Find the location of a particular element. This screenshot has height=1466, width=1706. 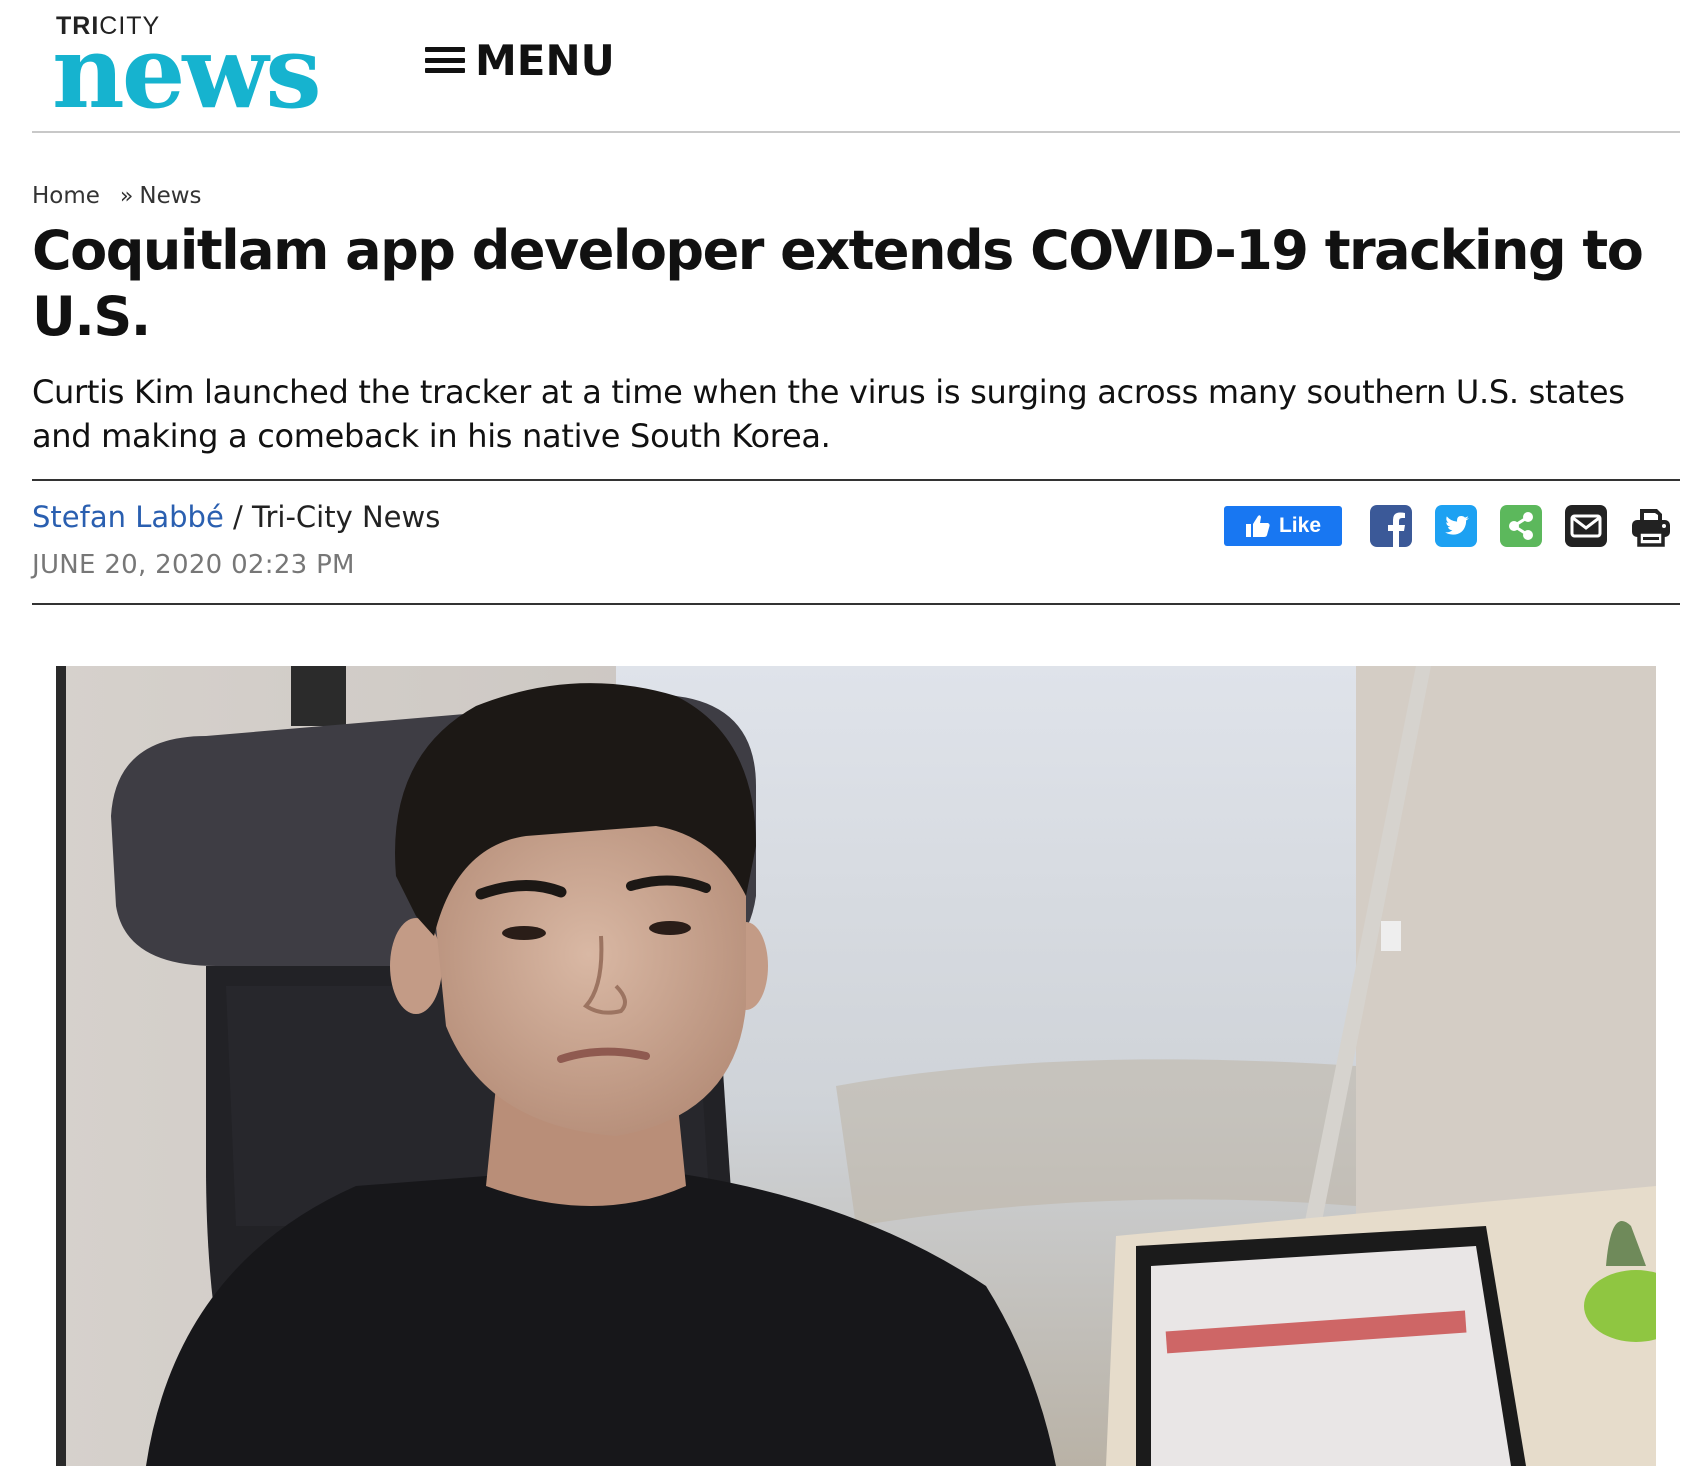

print-icon is located at coordinates (1651, 528).